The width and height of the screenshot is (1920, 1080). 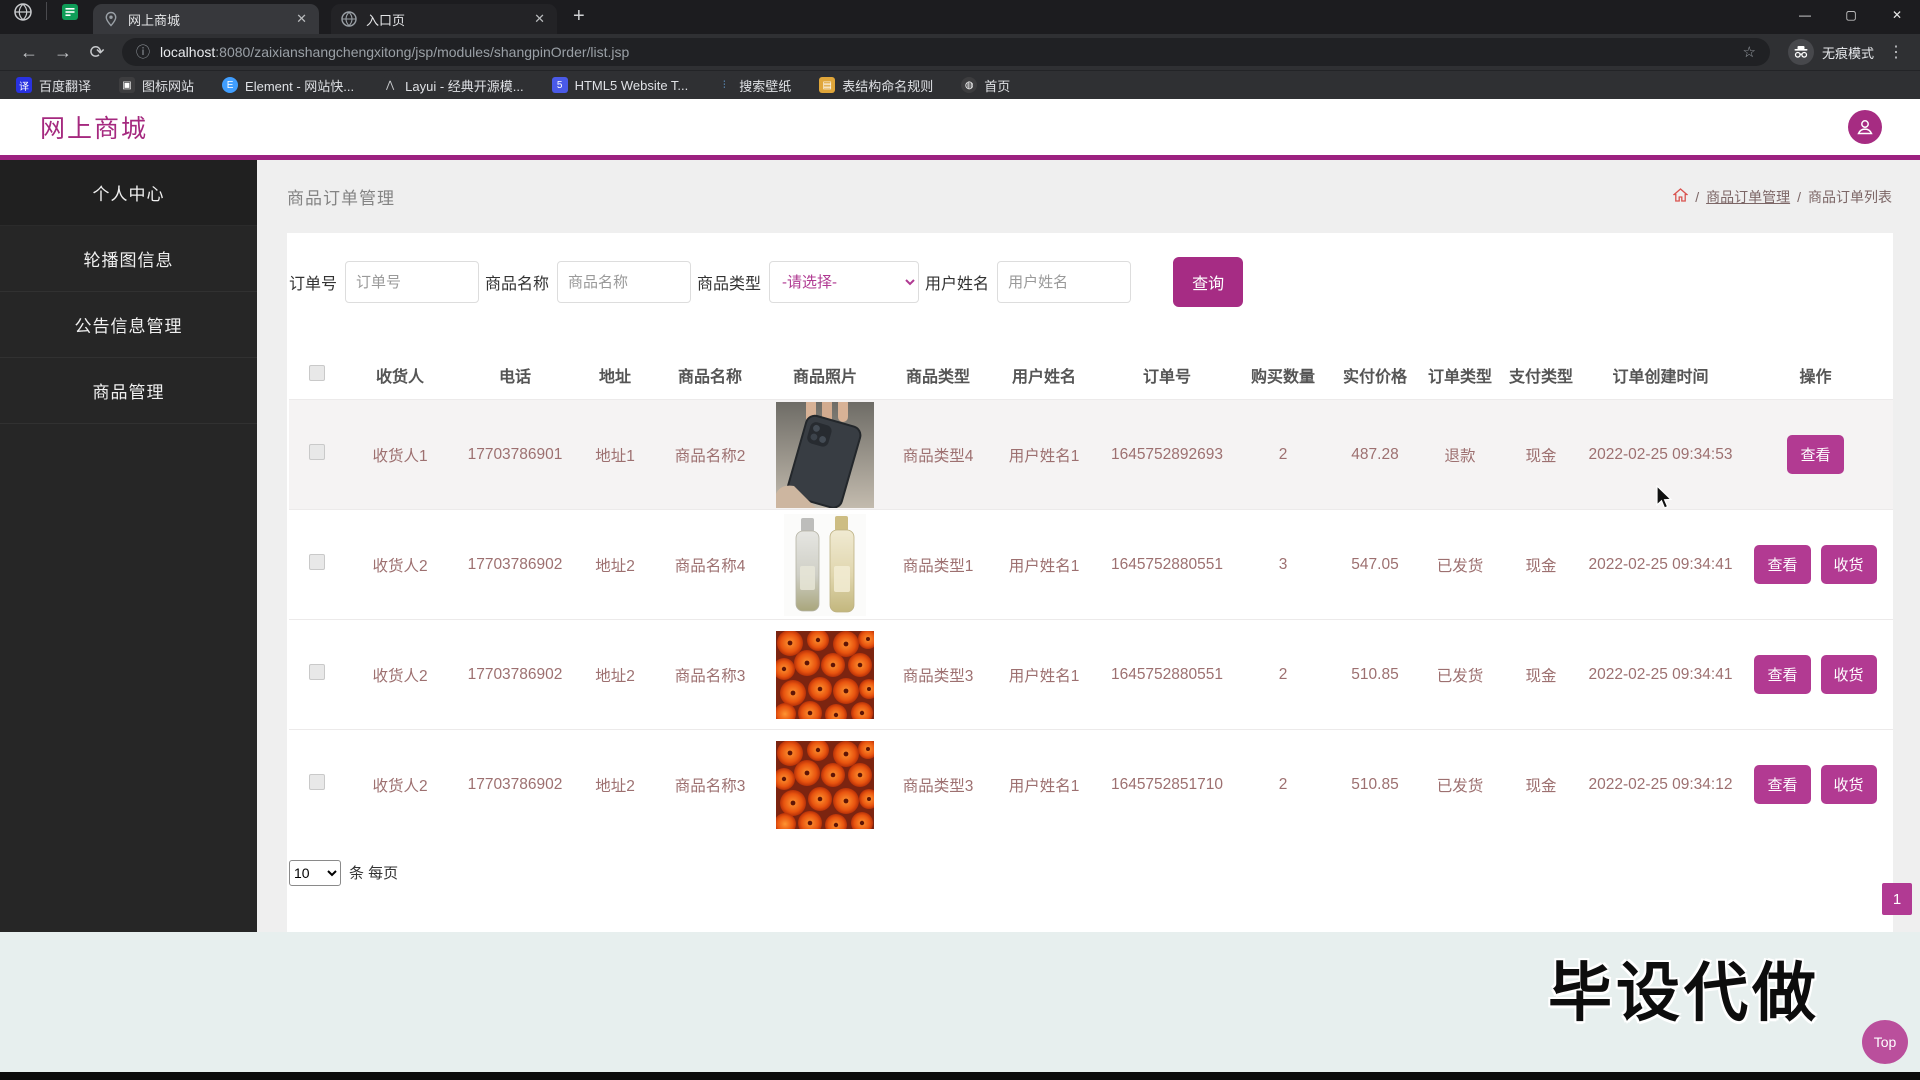 I want to click on tab-globe-icon, so click(x=349, y=19).